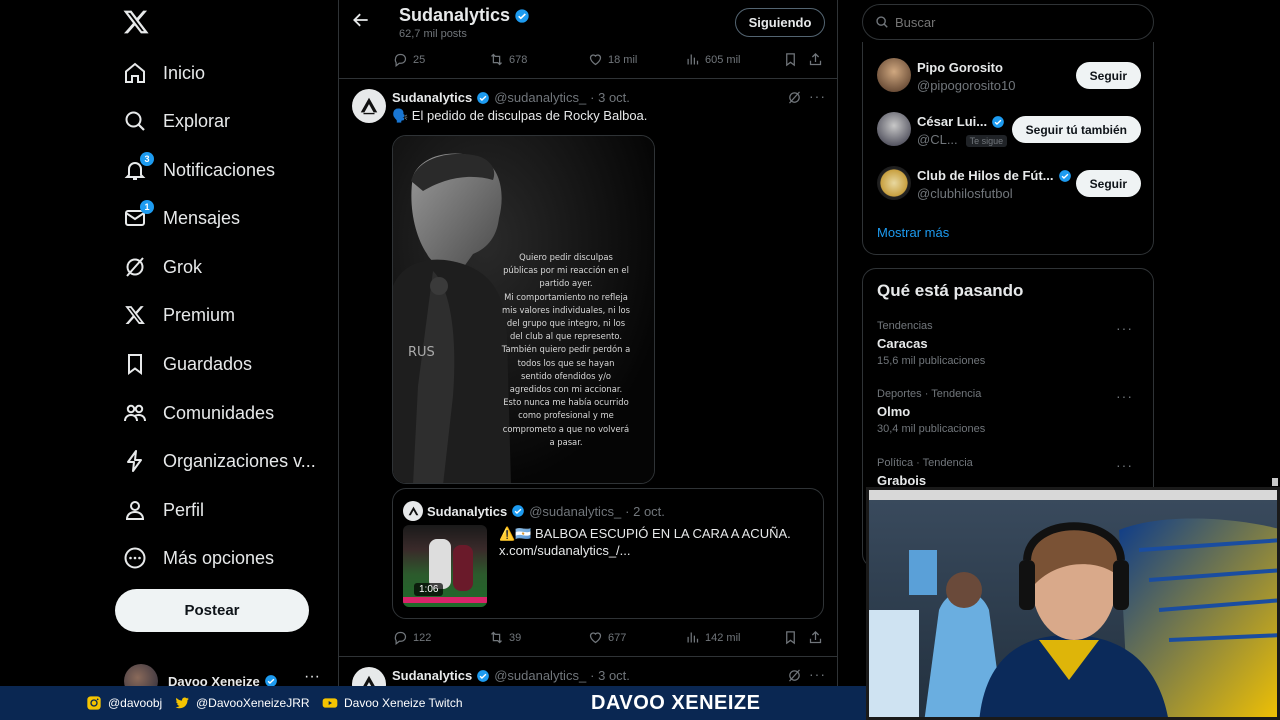 This screenshot has height=720, width=1280. What do you see at coordinates (950, 290) in the screenshot?
I see `trends-title: Qué está pasando` at bounding box center [950, 290].